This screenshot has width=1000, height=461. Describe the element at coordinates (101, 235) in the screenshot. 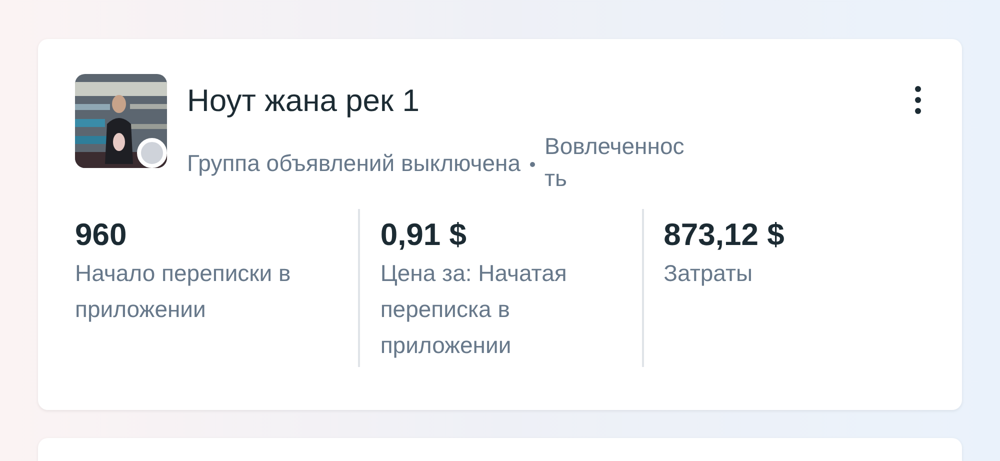

I see `metric-value: 960` at that location.